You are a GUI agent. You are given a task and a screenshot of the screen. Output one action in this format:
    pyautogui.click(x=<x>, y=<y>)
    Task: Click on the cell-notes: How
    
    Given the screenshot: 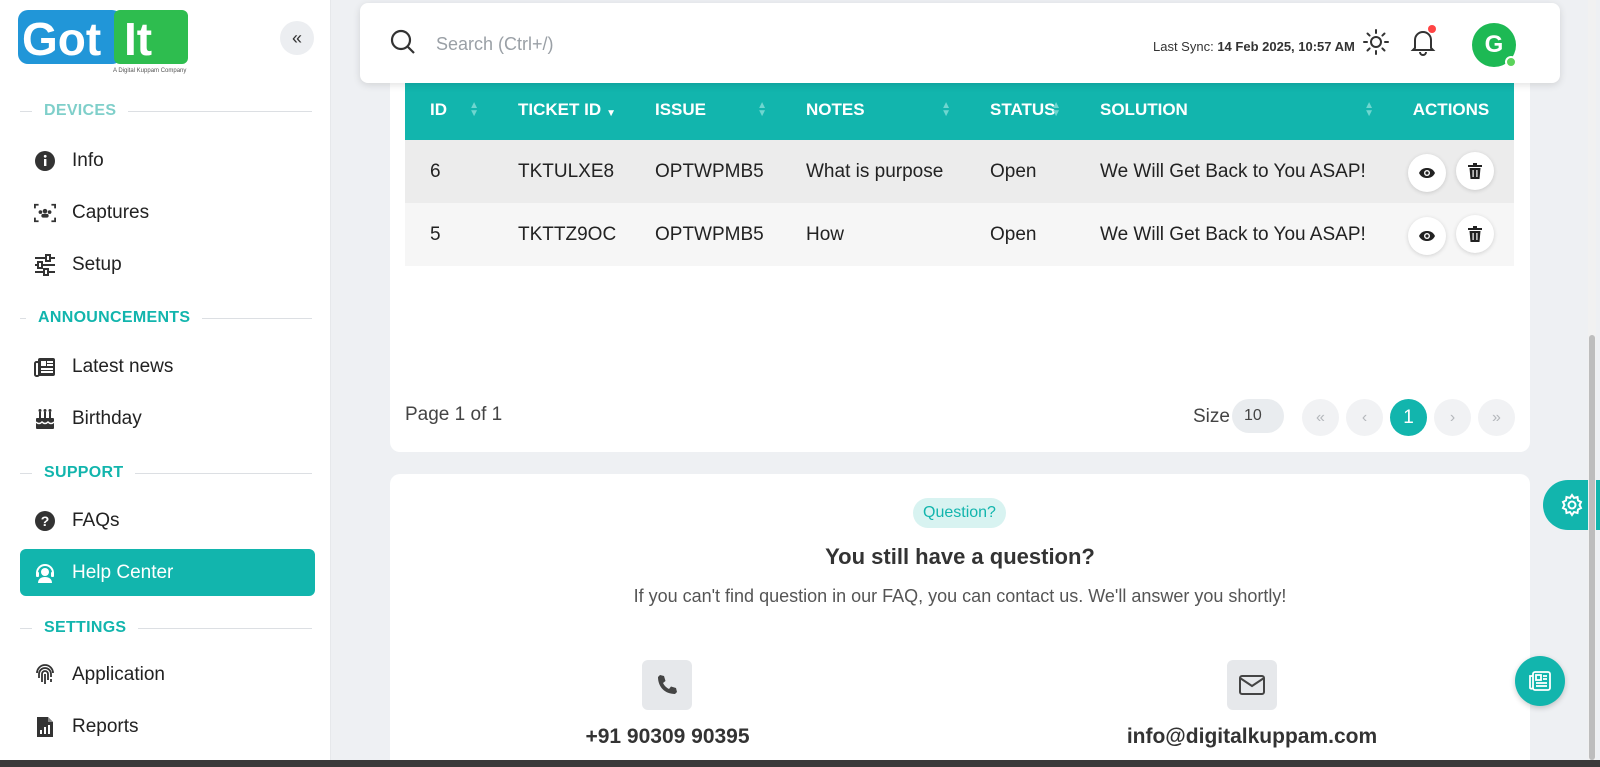 What is the action you would take?
    pyautogui.click(x=825, y=234)
    